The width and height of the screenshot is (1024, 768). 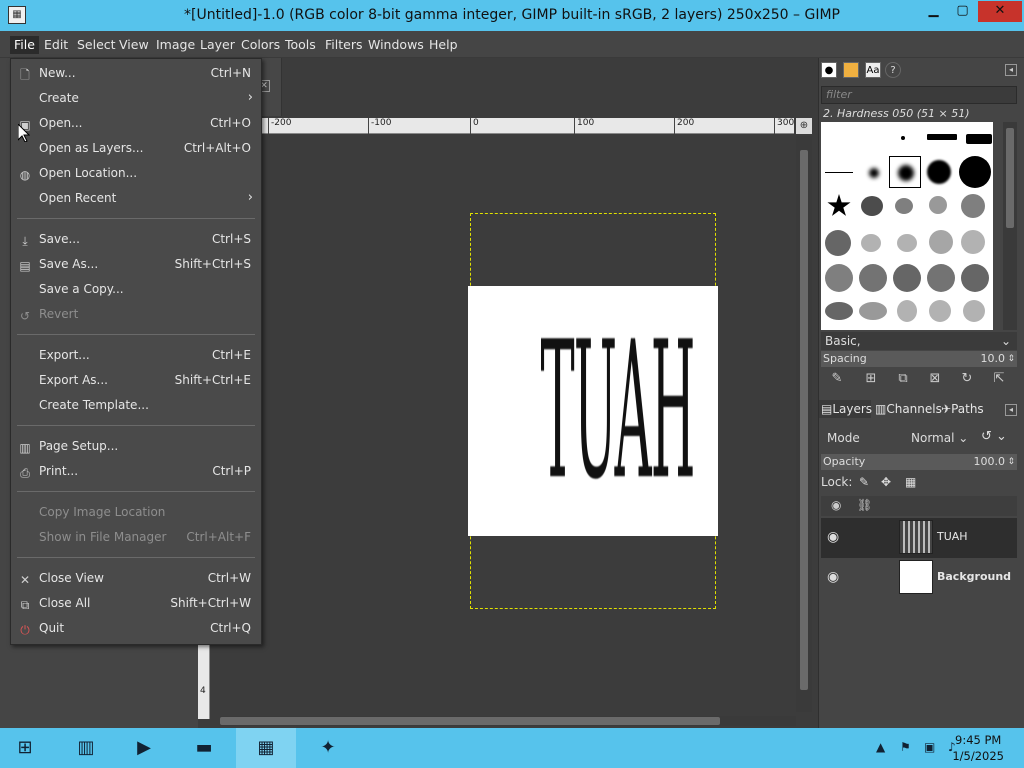 I want to click on maximize-button: ▢, so click(x=962, y=11).